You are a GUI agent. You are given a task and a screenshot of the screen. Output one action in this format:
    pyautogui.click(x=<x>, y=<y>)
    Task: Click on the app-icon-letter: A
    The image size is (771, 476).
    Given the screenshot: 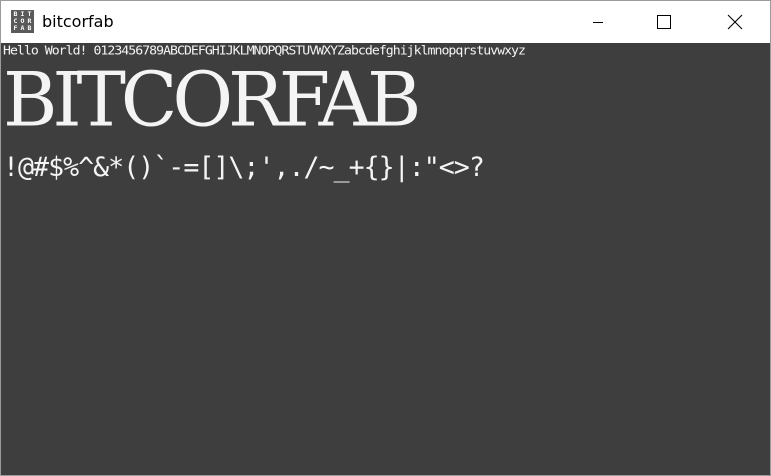 What is the action you would take?
    pyautogui.click(x=22, y=28)
    